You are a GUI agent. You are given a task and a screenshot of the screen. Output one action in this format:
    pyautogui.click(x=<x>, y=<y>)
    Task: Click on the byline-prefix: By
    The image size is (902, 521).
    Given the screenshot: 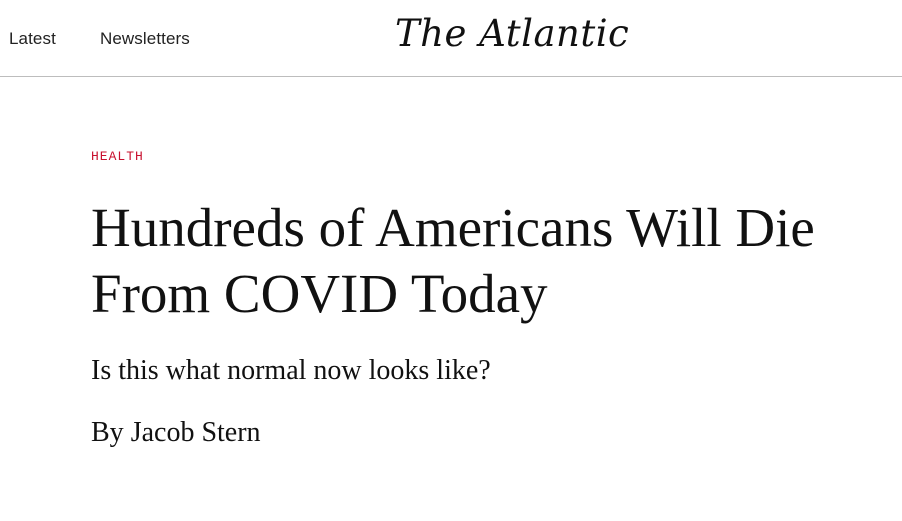 What is the action you would take?
    pyautogui.click(x=107, y=432)
    